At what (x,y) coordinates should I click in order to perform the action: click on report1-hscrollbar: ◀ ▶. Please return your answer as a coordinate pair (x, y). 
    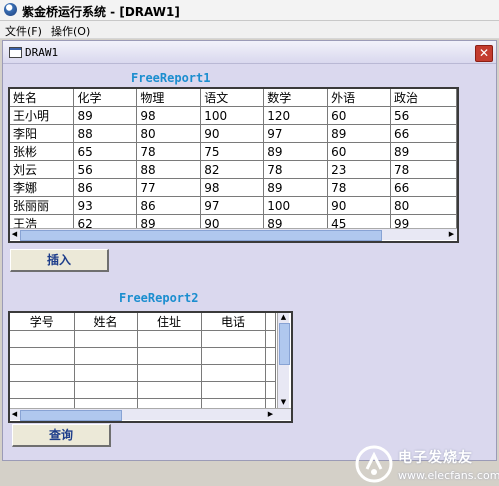
    Looking at the image, I should click on (233, 234).